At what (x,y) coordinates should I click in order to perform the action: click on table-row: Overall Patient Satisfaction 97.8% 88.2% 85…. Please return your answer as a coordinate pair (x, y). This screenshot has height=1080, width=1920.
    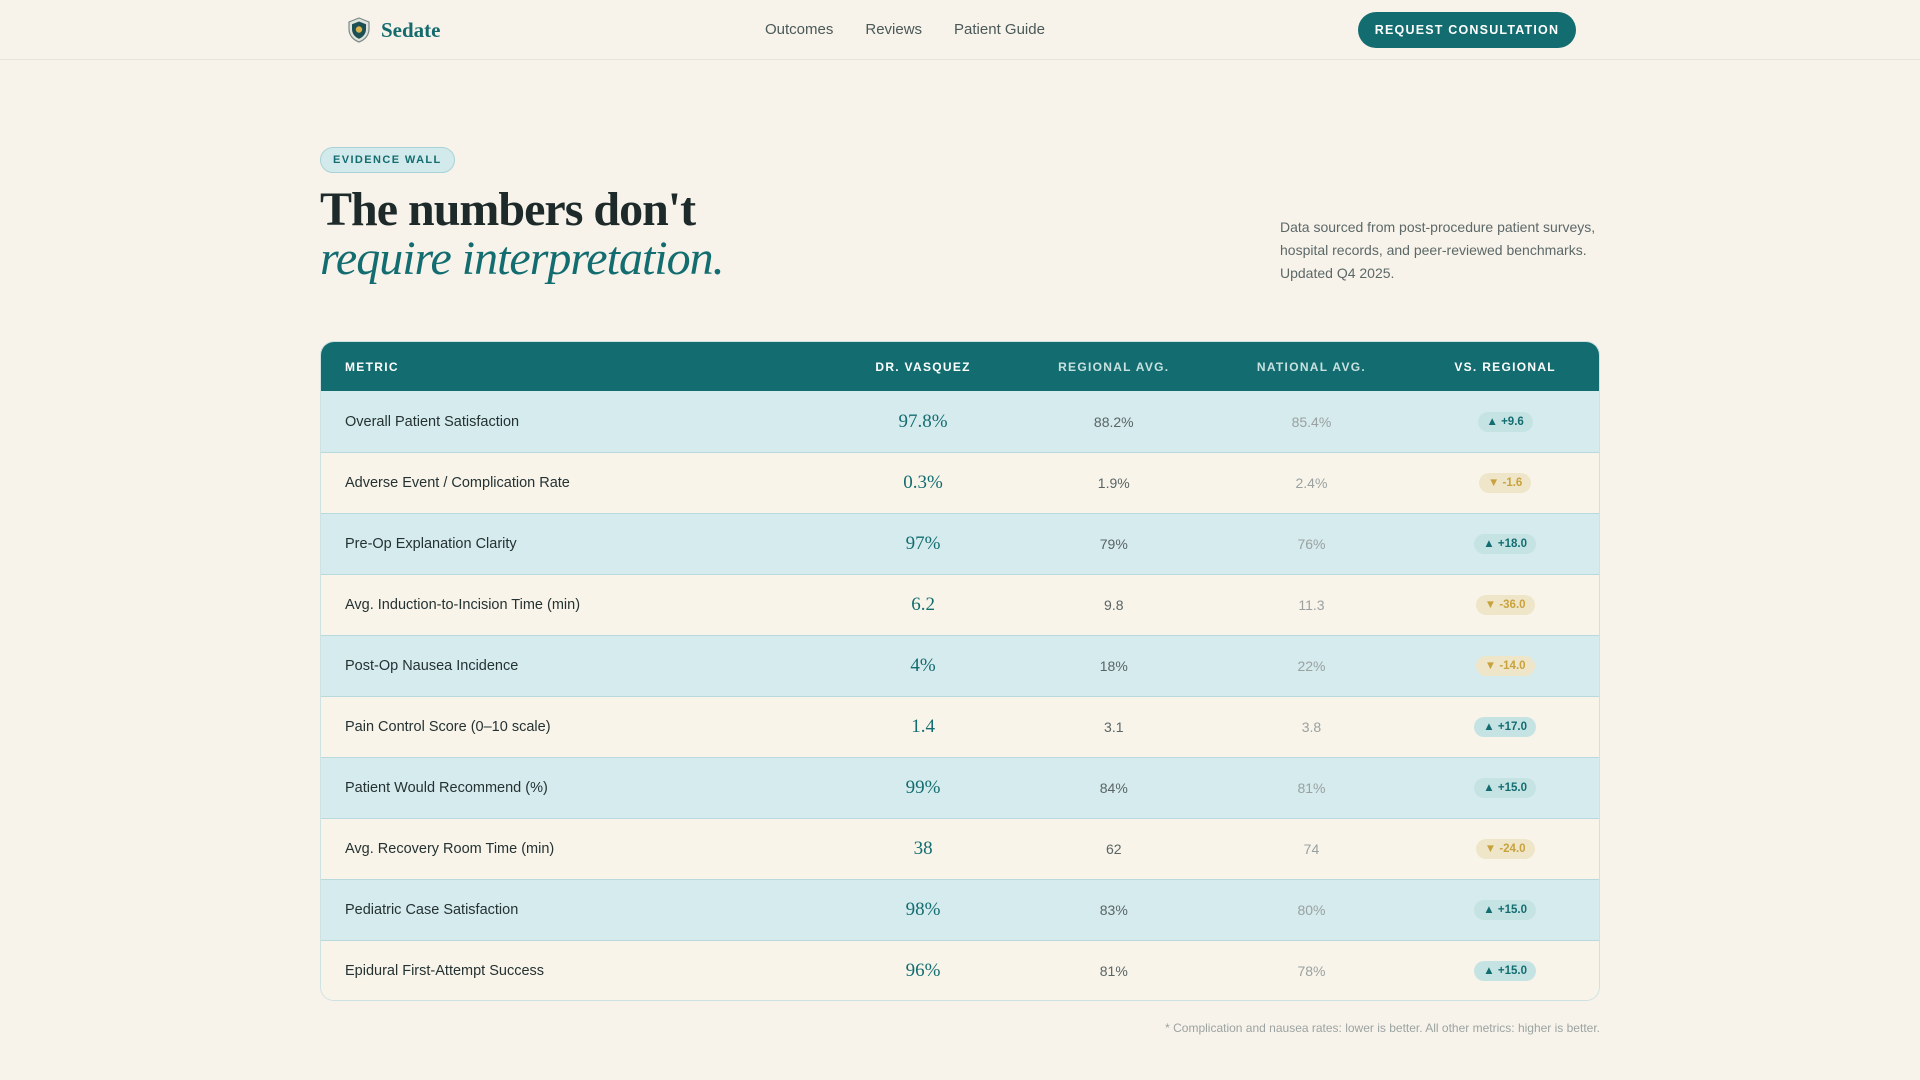
    Looking at the image, I should click on (960, 421).